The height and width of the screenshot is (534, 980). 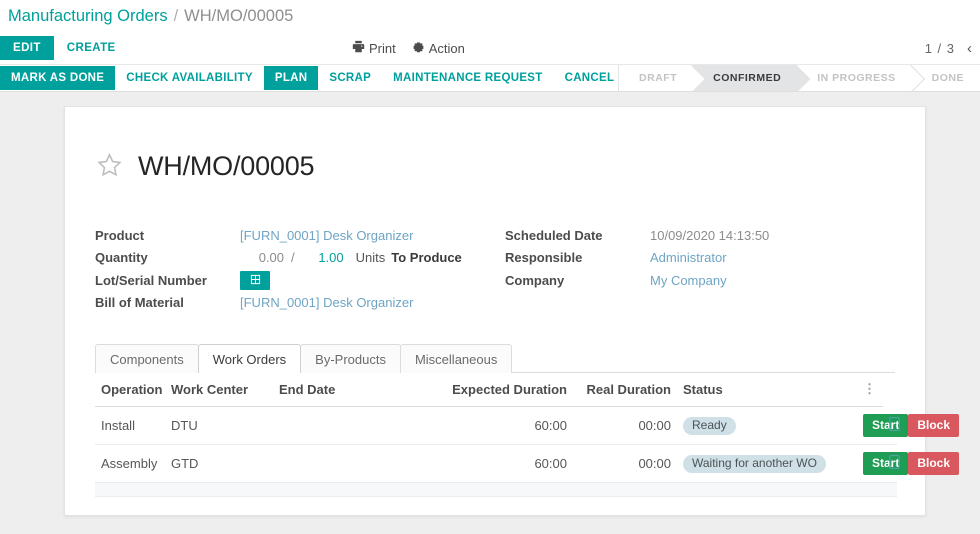 I want to click on workflow-button-maintenance-request: MAINTENANCE REQUEST, so click(x=467, y=78).